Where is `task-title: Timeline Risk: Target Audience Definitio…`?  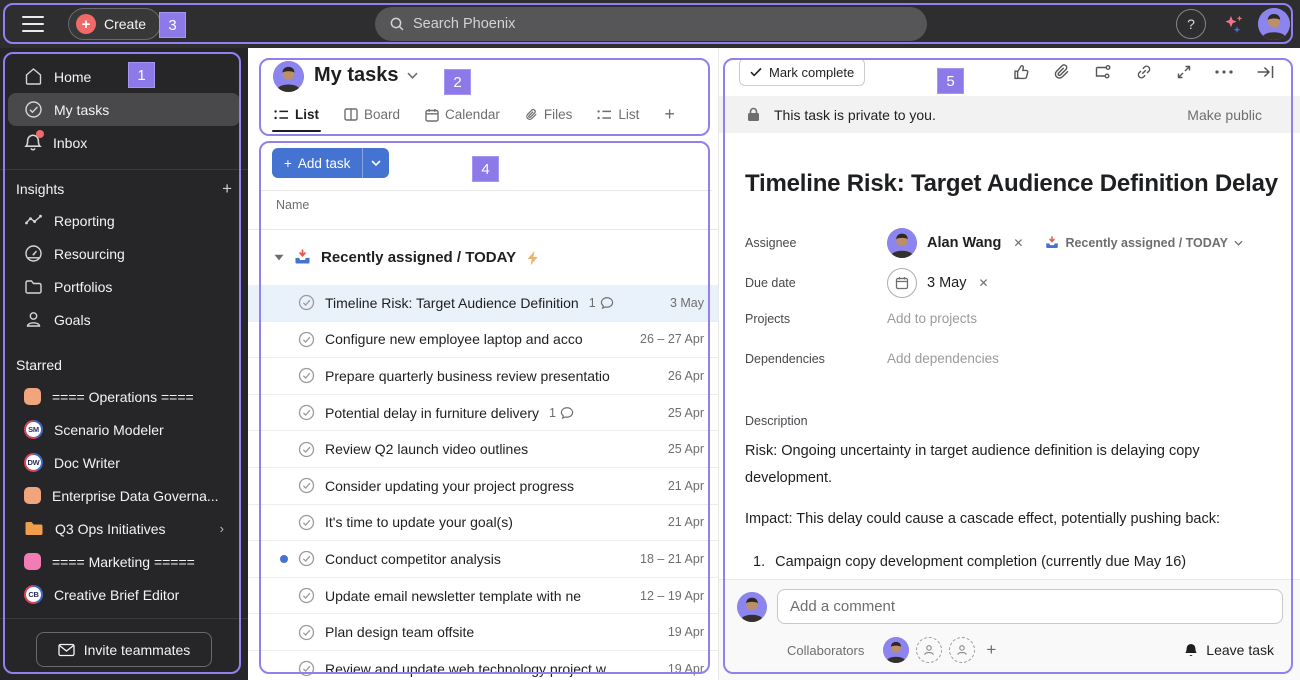 task-title: Timeline Risk: Target Audience Definitio… is located at coordinates (452, 303).